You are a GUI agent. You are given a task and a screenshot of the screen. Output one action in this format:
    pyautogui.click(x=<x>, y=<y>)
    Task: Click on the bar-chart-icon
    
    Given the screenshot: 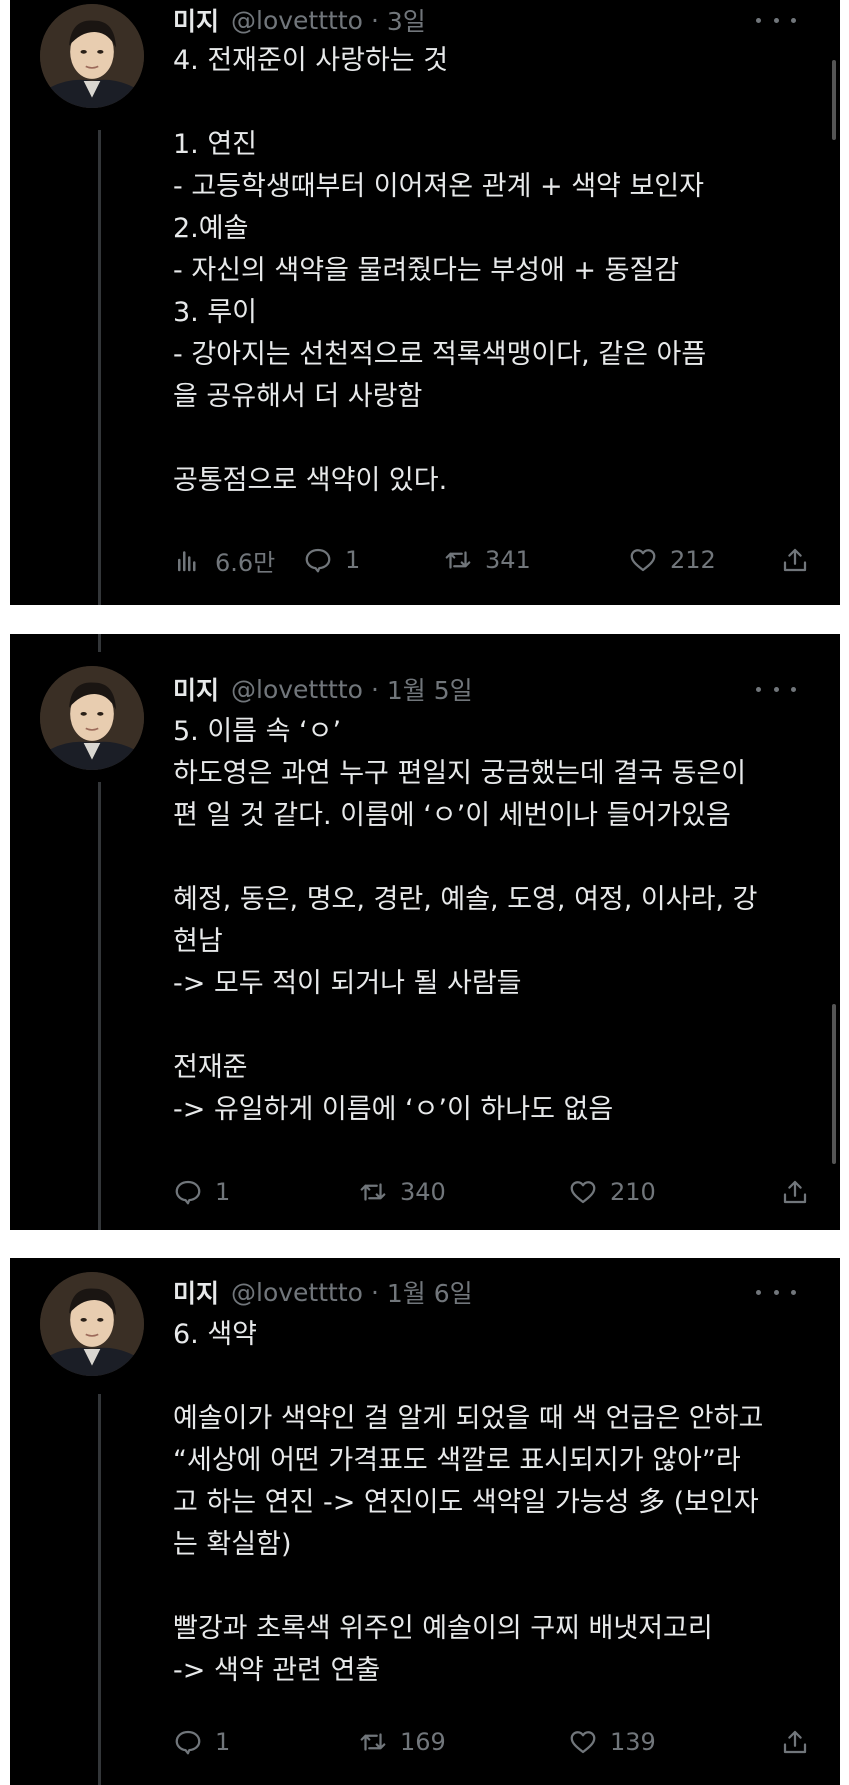 What is the action you would take?
    pyautogui.click(x=187, y=561)
    